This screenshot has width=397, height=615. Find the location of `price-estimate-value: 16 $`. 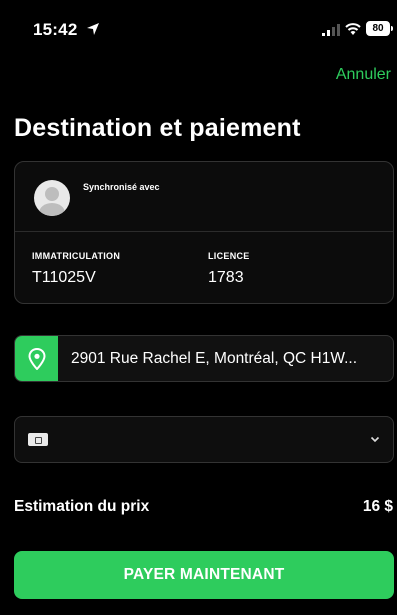

price-estimate-value: 16 $ is located at coordinates (377, 506).